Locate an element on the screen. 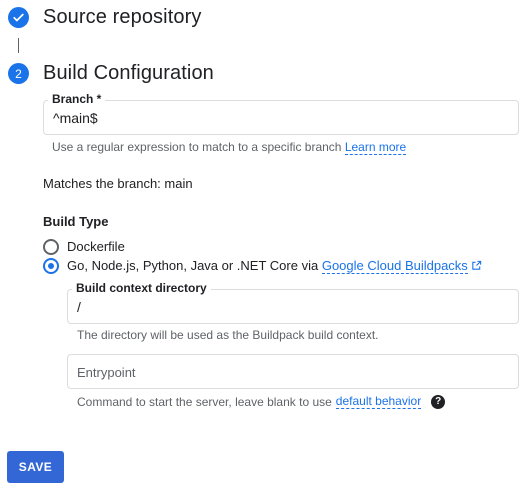  learn-more-link: Learn more is located at coordinates (375, 147).